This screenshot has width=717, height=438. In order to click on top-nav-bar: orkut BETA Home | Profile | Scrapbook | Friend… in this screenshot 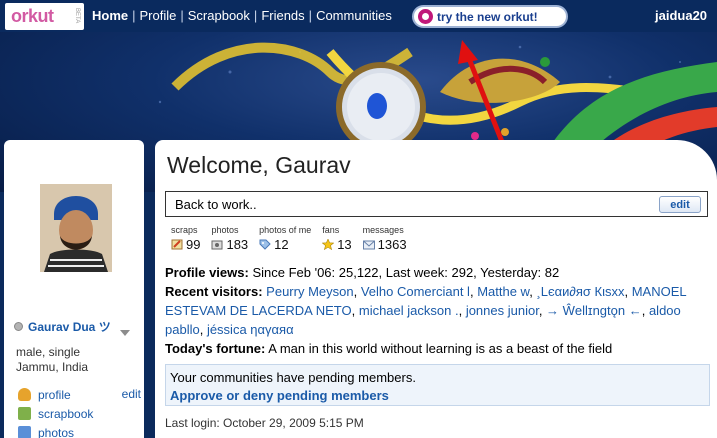, I will do `click(358, 16)`.